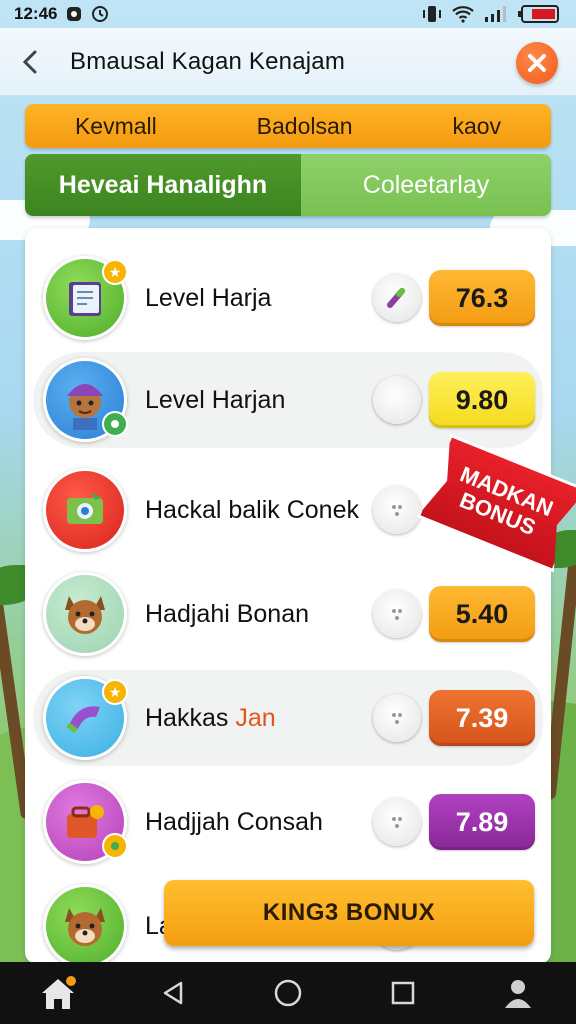 Image resolution: width=576 pixels, height=1024 pixels. Describe the element at coordinates (227, 613) in the screenshot. I see `row-name: Hadjahi Bonan` at that location.